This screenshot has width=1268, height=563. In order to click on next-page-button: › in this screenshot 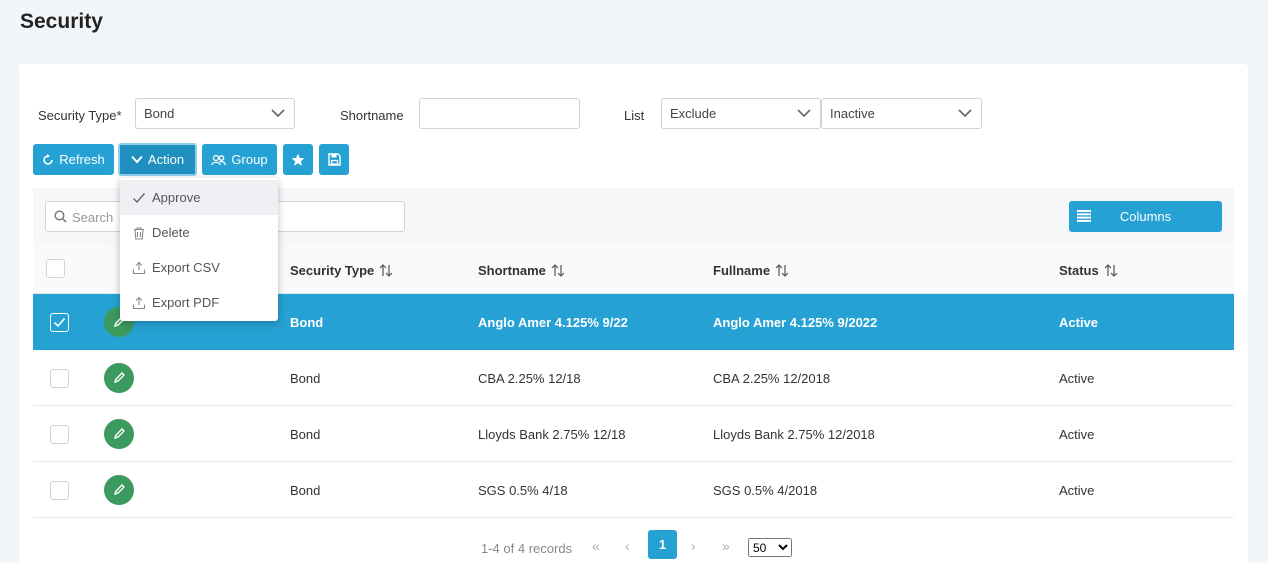, I will do `click(693, 546)`.